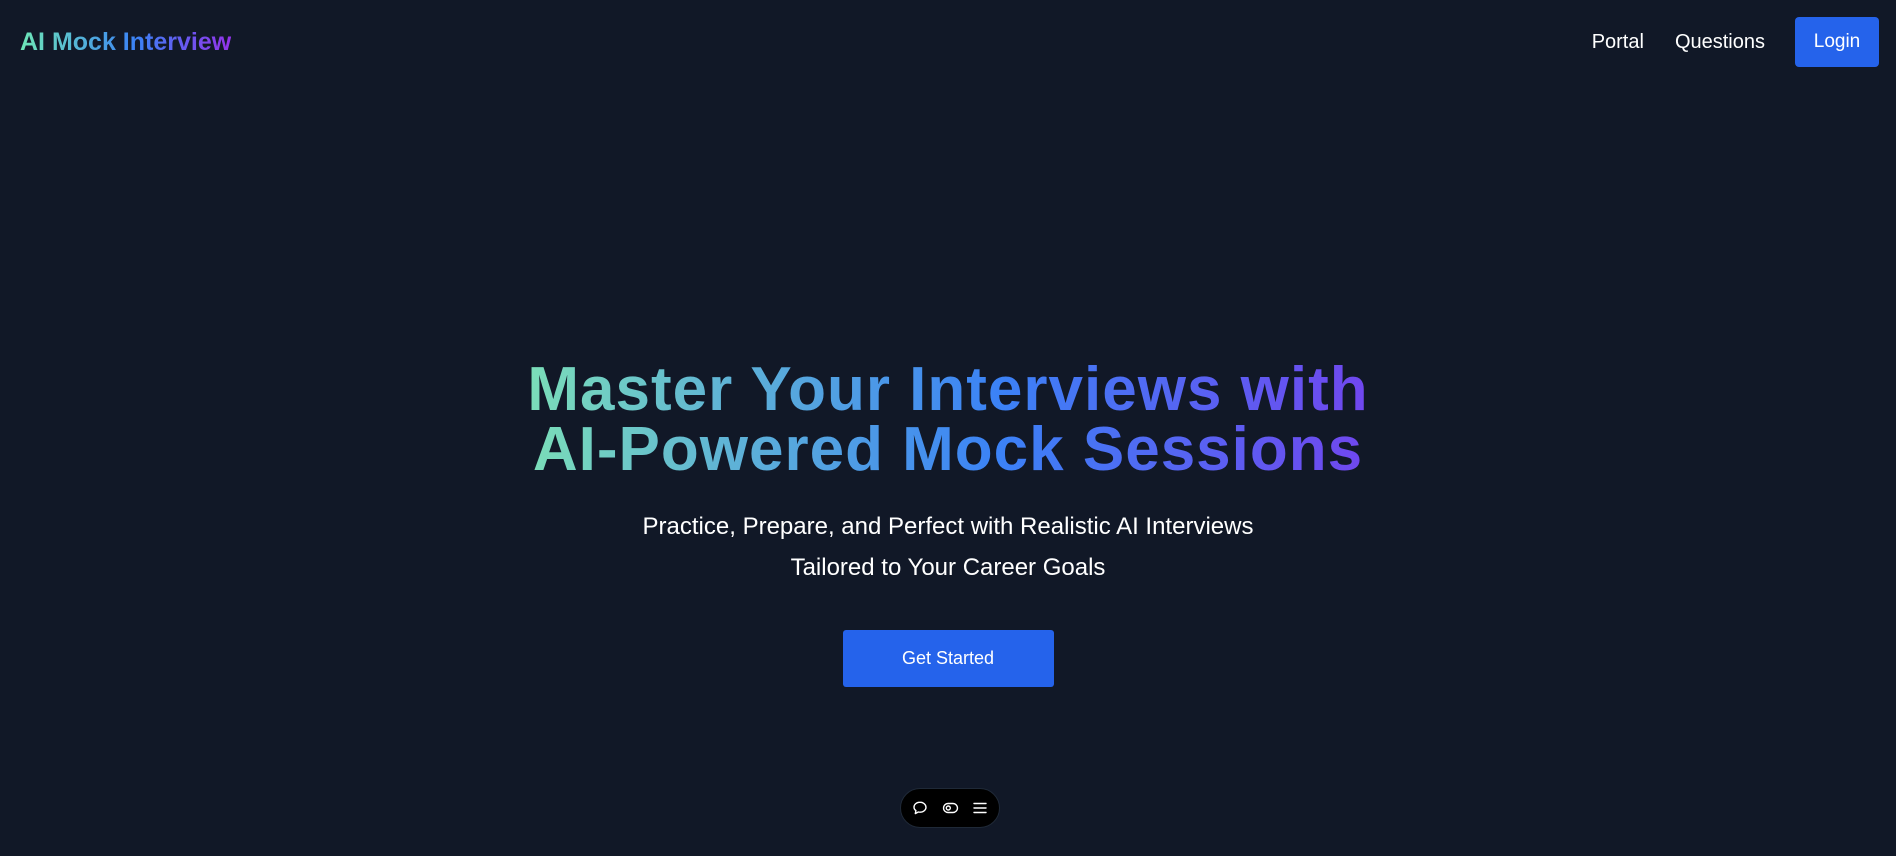 The image size is (1896, 856). What do you see at coordinates (1837, 42) in the screenshot?
I see `login-button: Login` at bounding box center [1837, 42].